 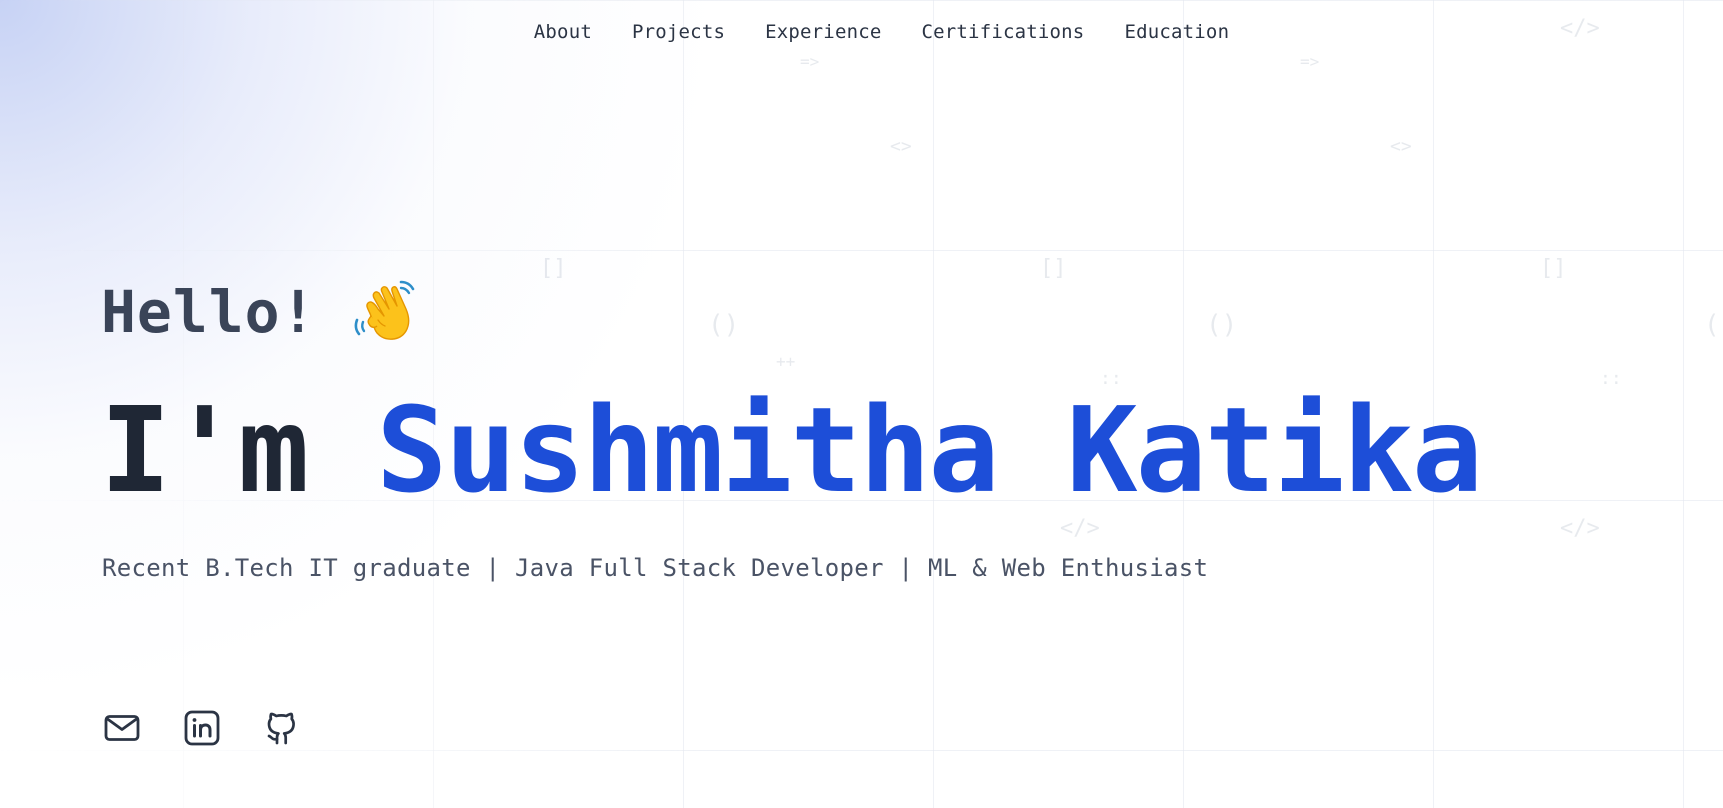 I want to click on headline-prefix: I'm, so click(x=204, y=450).